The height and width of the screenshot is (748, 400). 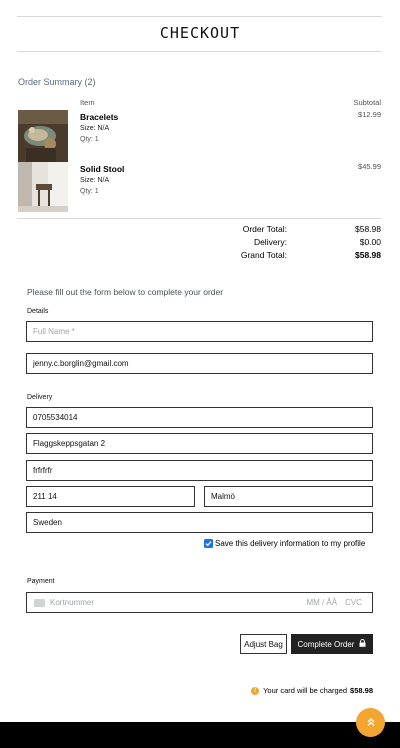 What do you see at coordinates (369, 114) in the screenshot?
I see `item-price: $12.99` at bounding box center [369, 114].